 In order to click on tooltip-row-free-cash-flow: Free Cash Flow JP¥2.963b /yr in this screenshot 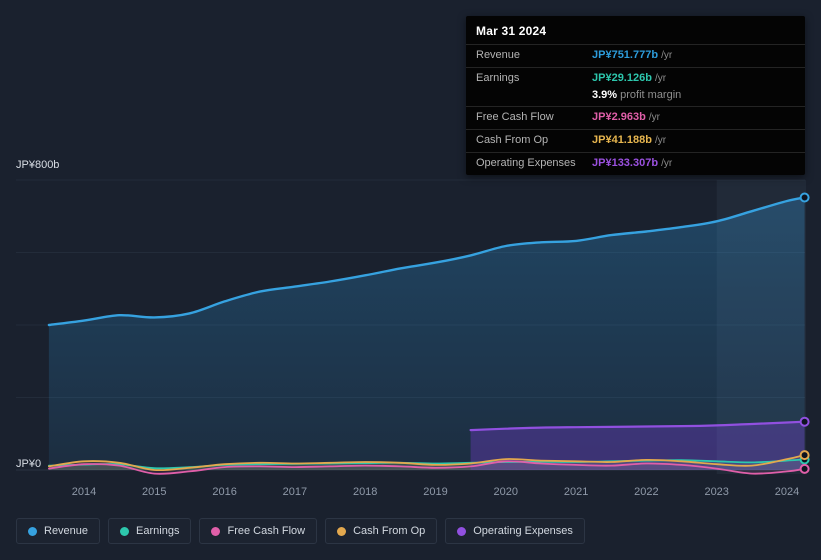, I will do `click(635, 117)`.